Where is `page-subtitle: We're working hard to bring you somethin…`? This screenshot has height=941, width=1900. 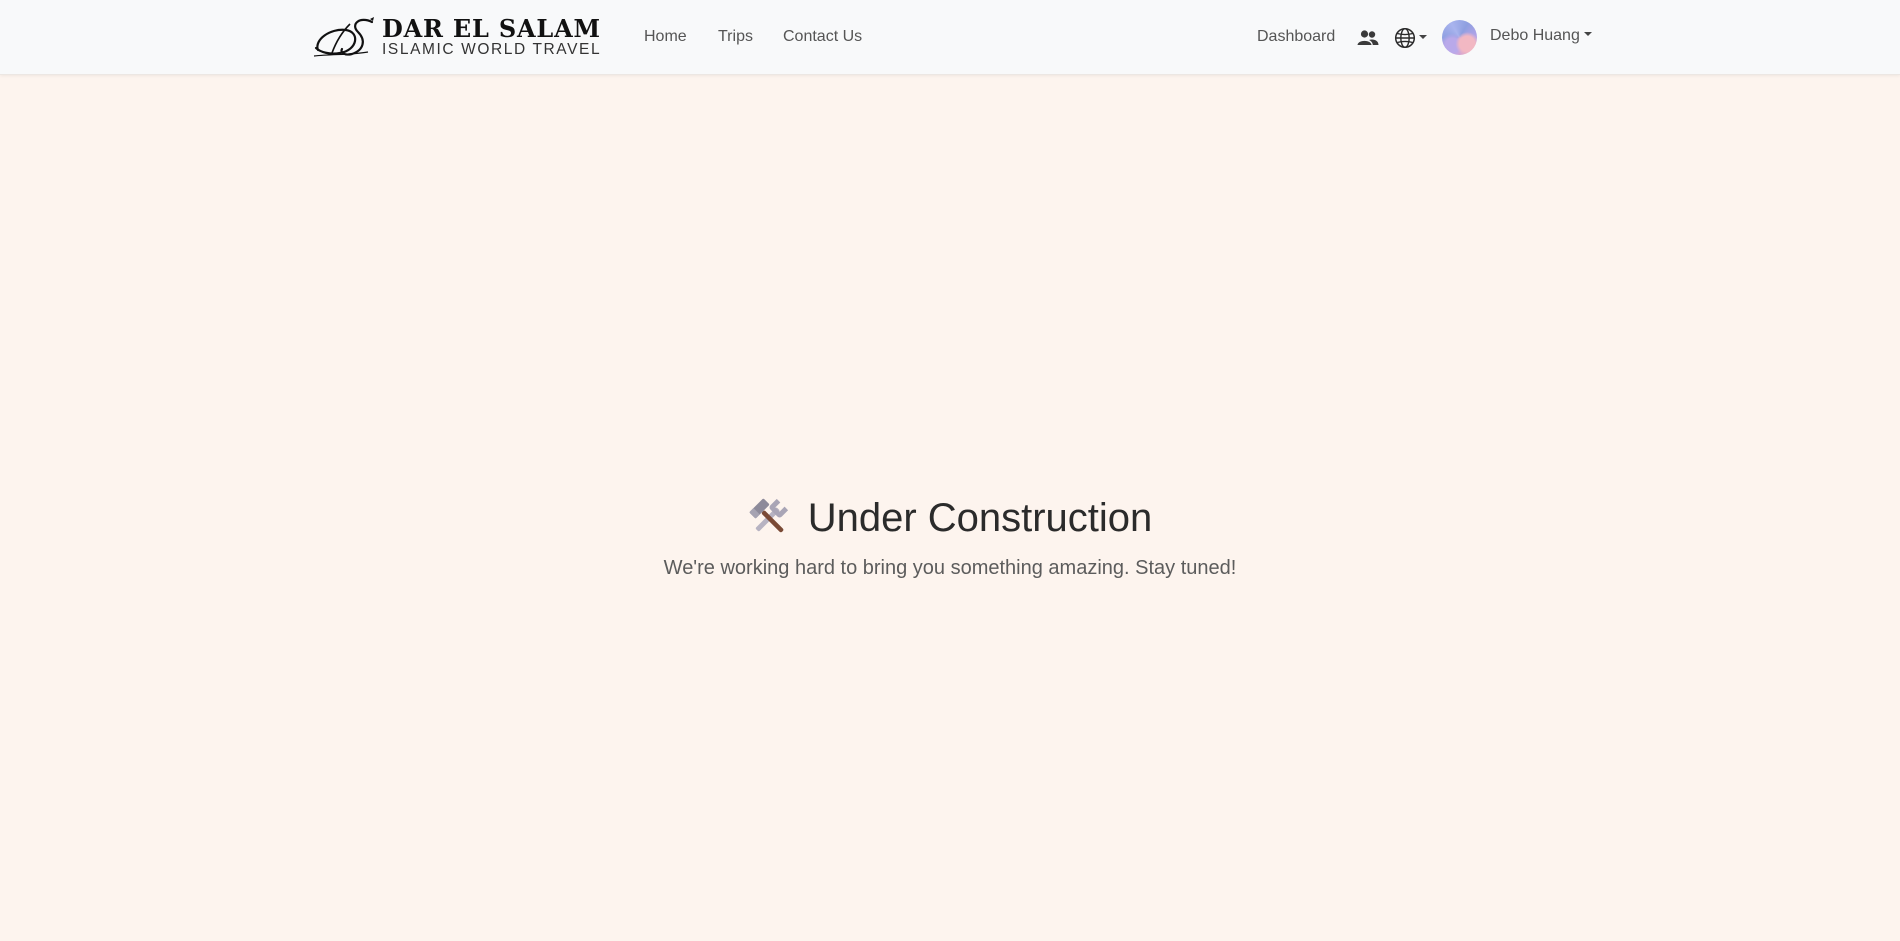
page-subtitle: We're working hard to bring you somethin… is located at coordinates (950, 568).